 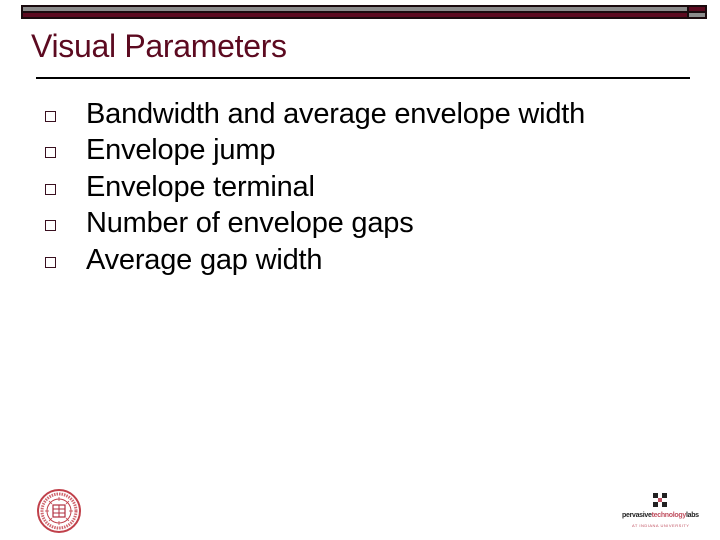 I want to click on list-item: Envelope jump, so click(x=312, y=151).